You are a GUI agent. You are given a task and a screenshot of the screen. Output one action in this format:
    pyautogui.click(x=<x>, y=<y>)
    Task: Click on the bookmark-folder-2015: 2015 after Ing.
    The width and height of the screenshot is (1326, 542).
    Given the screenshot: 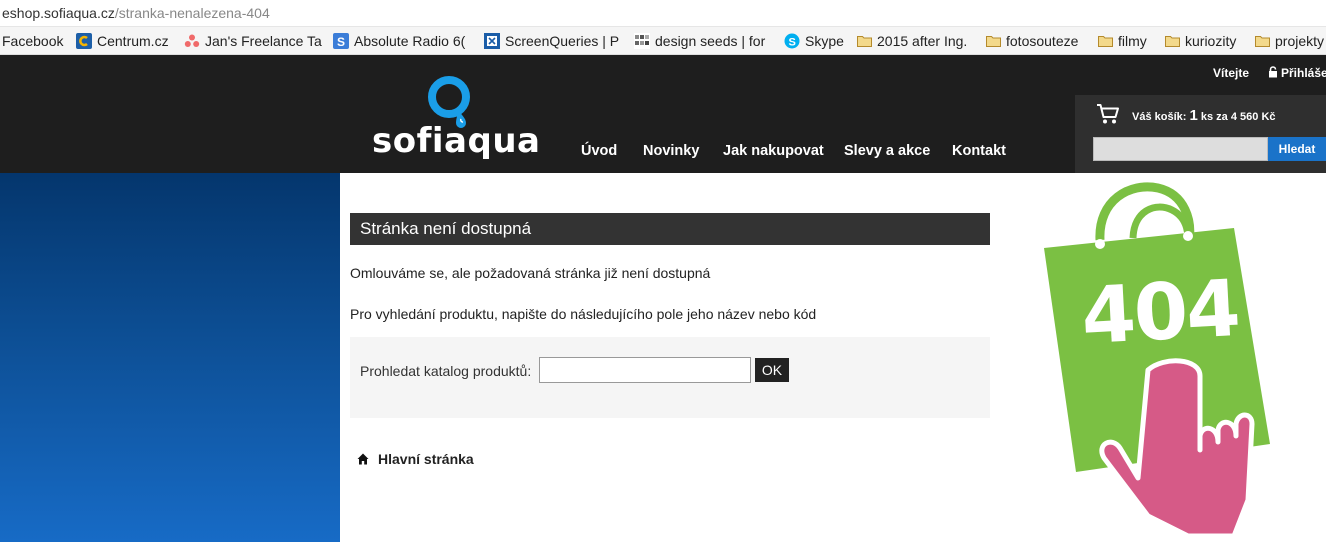 What is the action you would take?
    pyautogui.click(x=912, y=40)
    